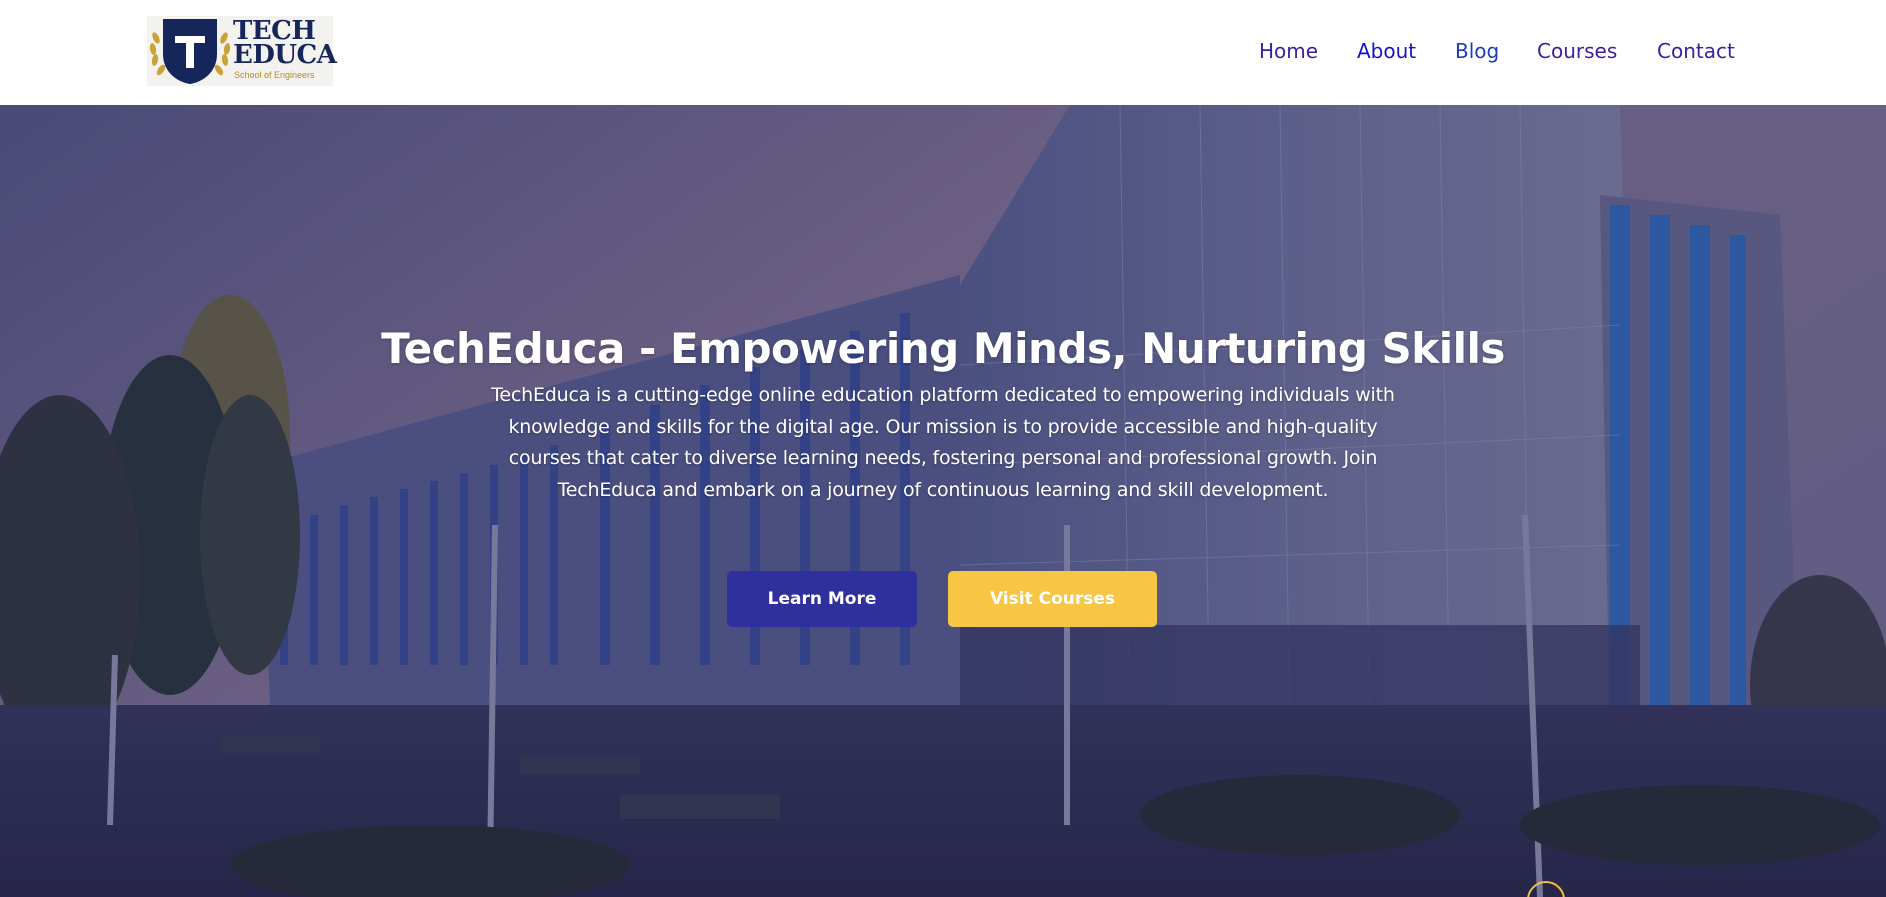  Describe the element at coordinates (1696, 51) in the screenshot. I see `nav-contact-link: Contact` at that location.